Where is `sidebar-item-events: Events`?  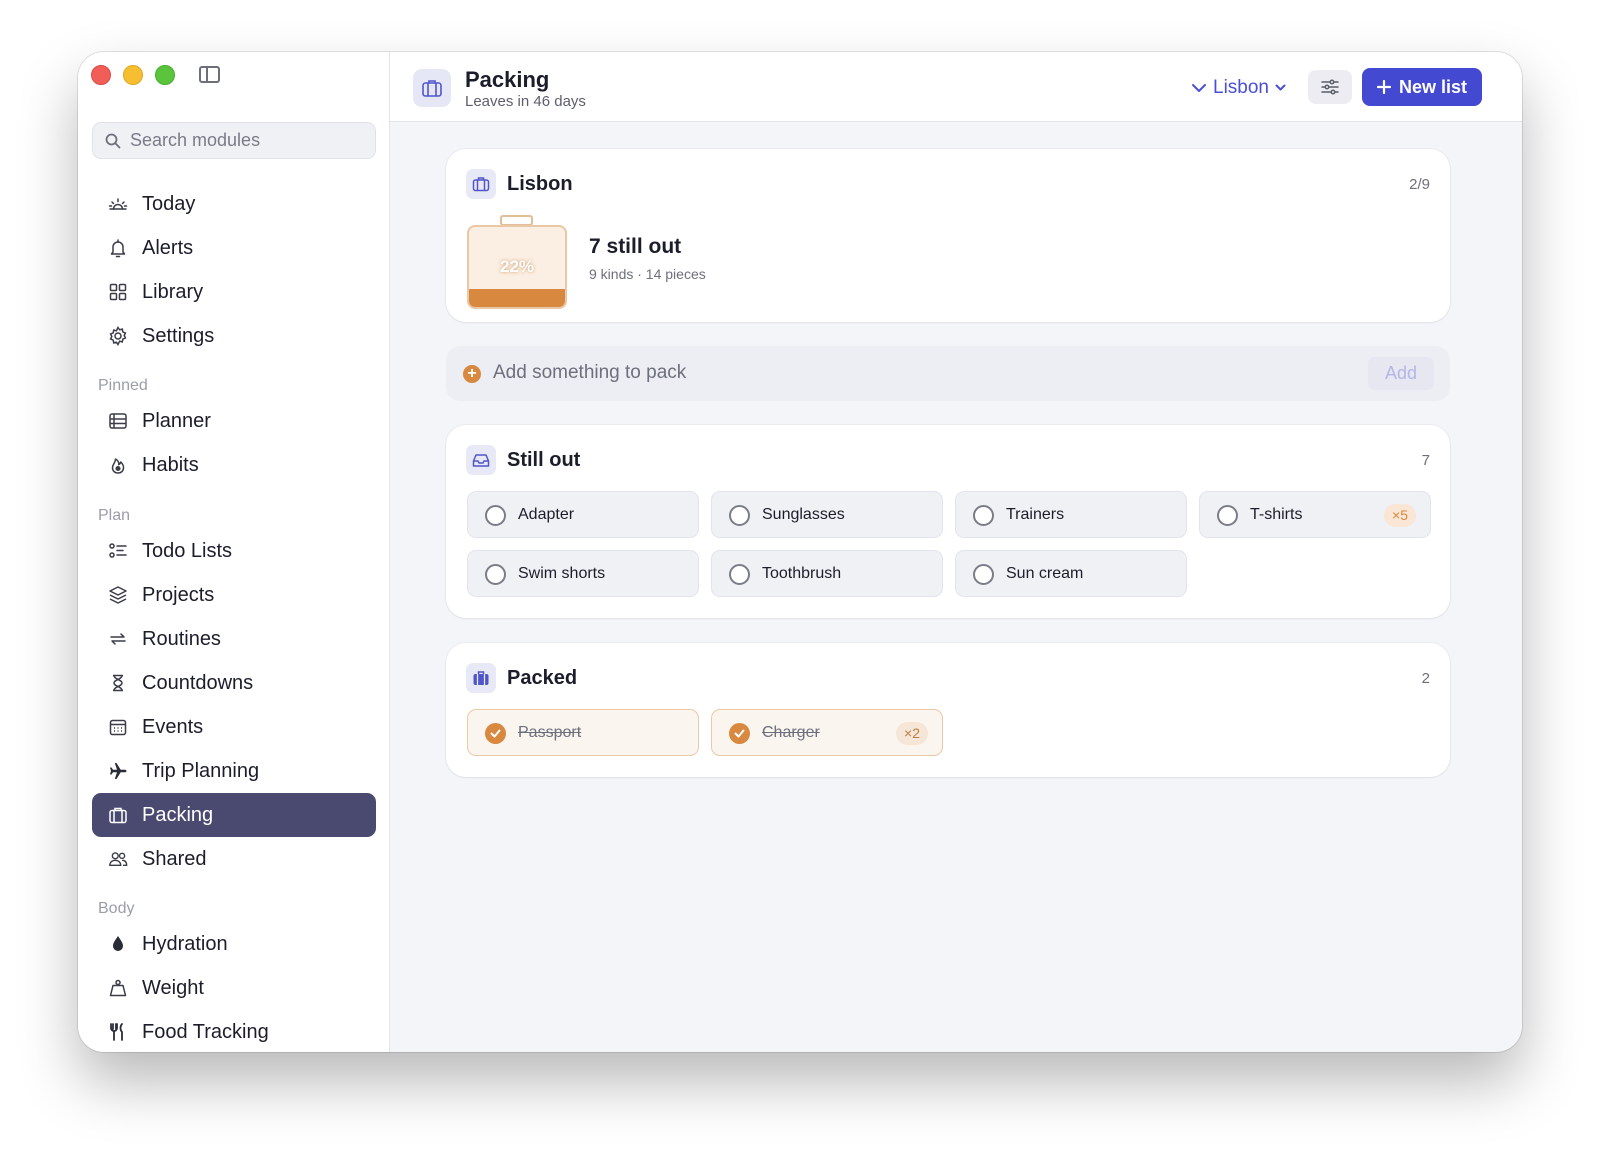 sidebar-item-events: Events is located at coordinates (234, 727).